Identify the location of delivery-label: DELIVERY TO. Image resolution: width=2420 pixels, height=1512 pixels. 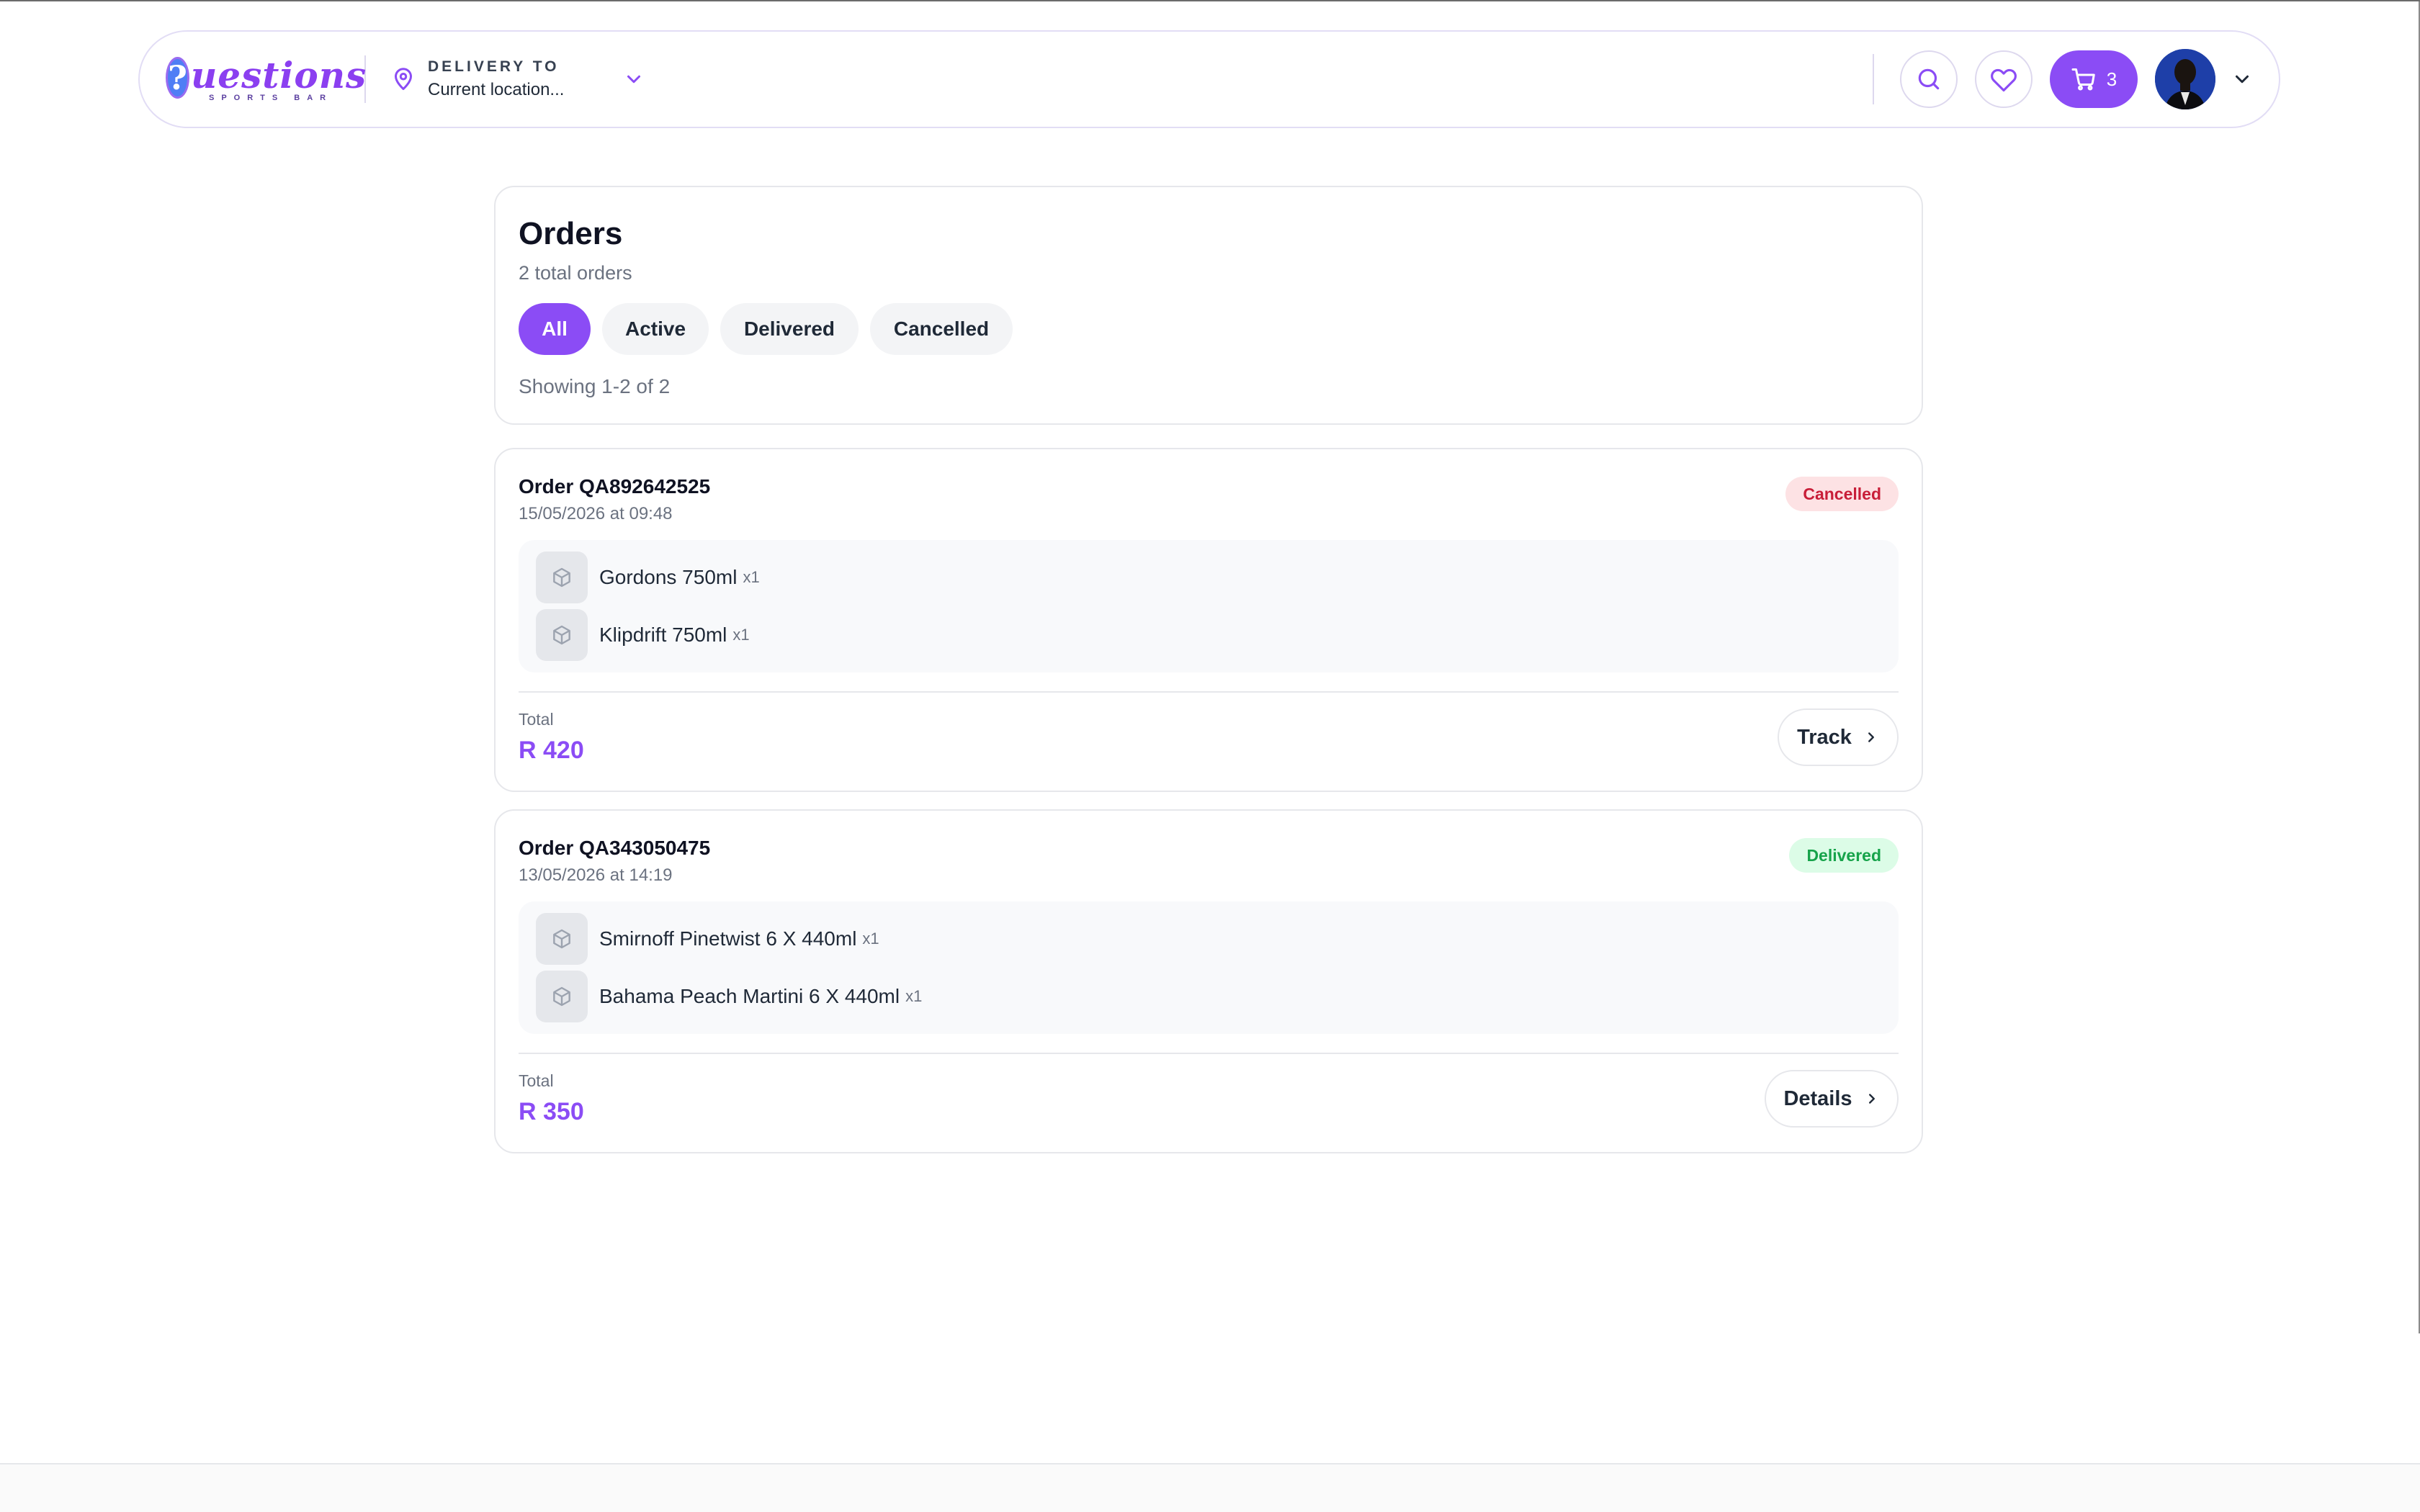
(494, 66).